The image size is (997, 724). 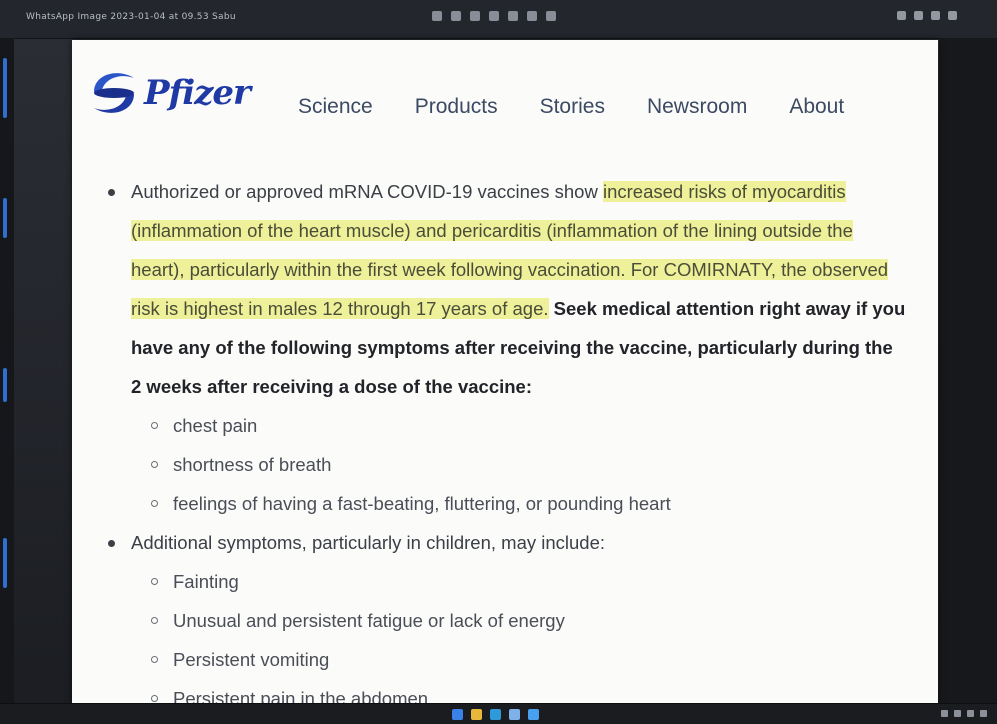 I want to click on share-icon, so click(x=918, y=15).